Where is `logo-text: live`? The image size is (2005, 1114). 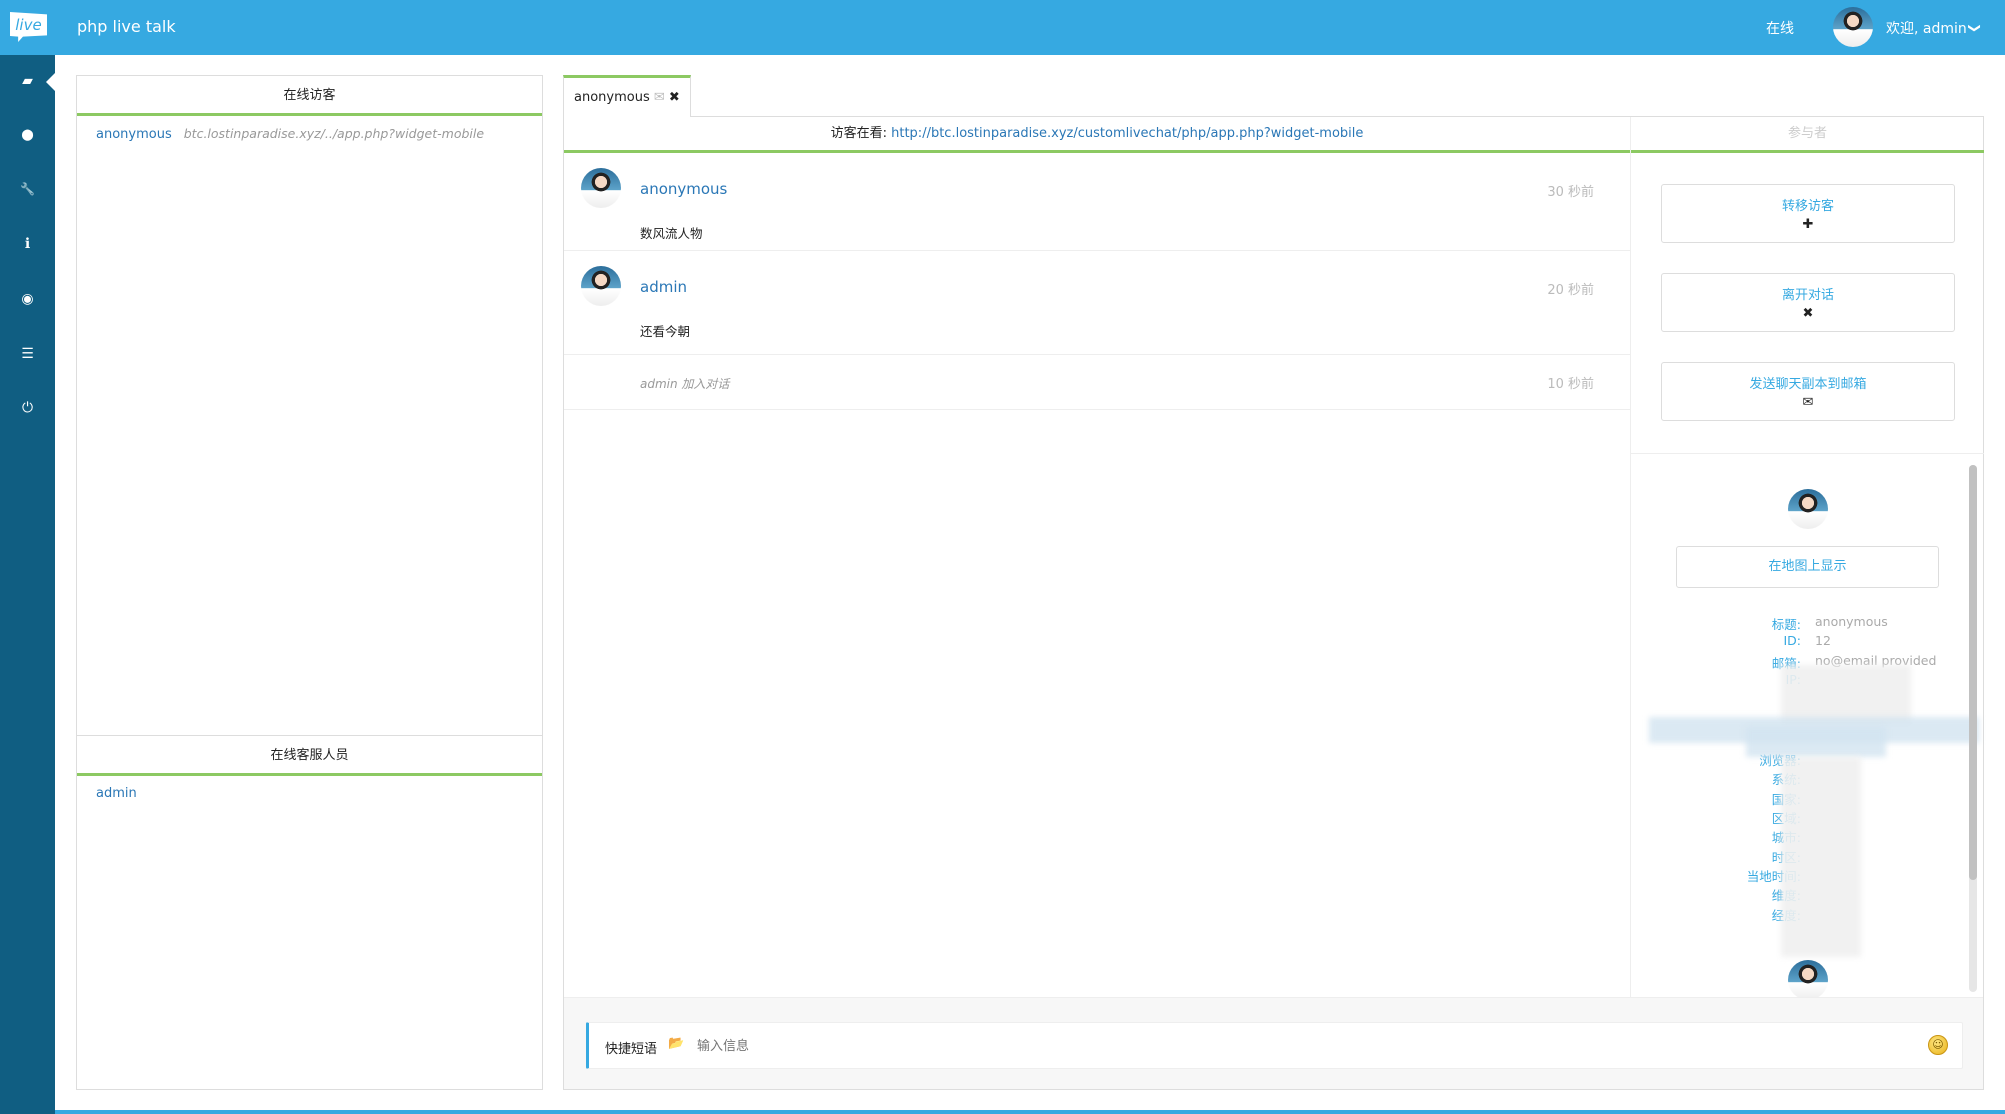 logo-text: live is located at coordinates (28, 25).